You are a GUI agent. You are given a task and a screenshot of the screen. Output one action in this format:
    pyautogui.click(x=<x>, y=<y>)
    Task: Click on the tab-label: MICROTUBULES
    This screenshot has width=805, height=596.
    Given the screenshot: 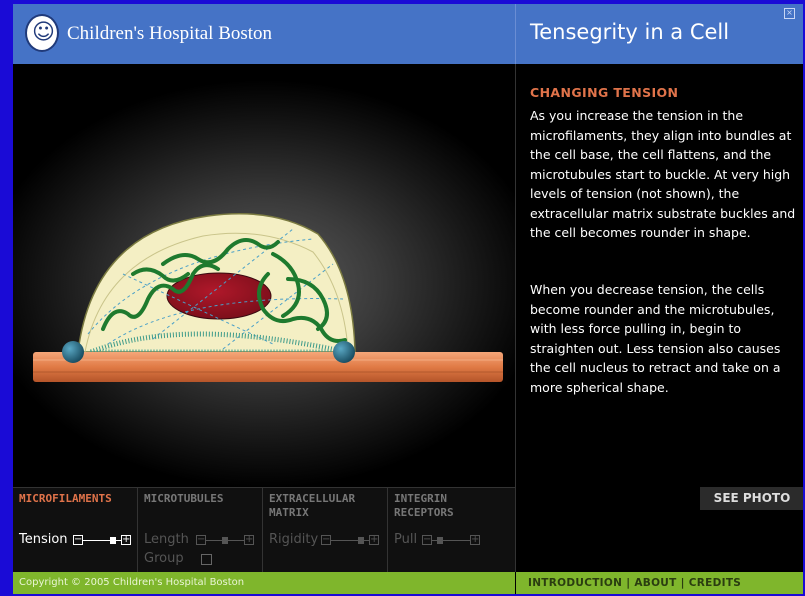 What is the action you would take?
    pyautogui.click(x=184, y=498)
    